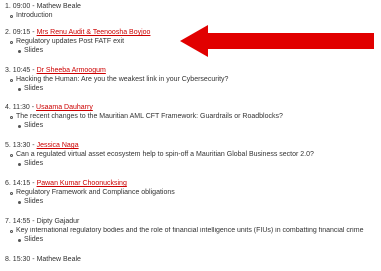 Image resolution: width=381 pixels, height=271 pixels. I want to click on agenda-item-heading: 8. 15:30 - Mathew Beale, so click(193, 260).